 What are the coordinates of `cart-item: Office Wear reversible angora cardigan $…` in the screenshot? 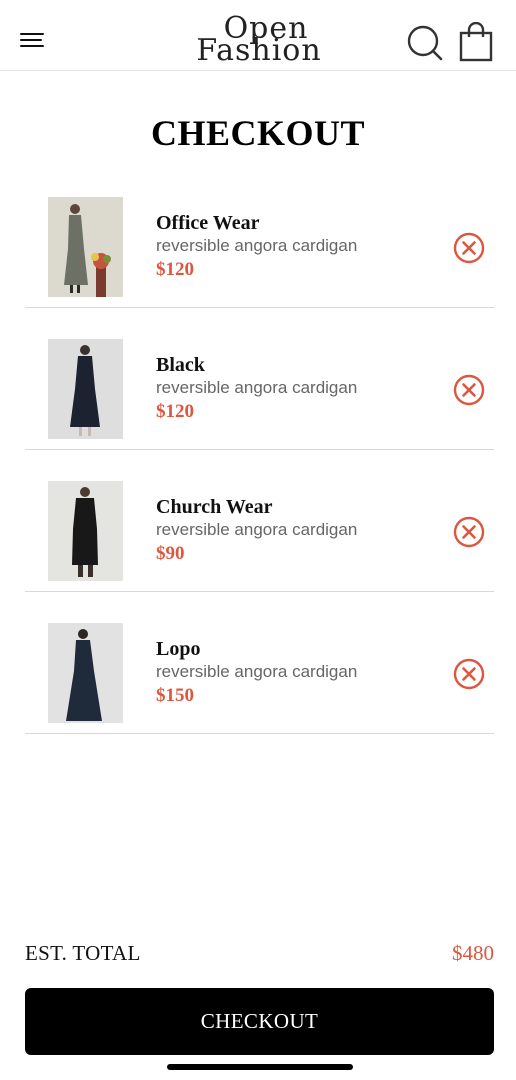 It's located at (259, 237).